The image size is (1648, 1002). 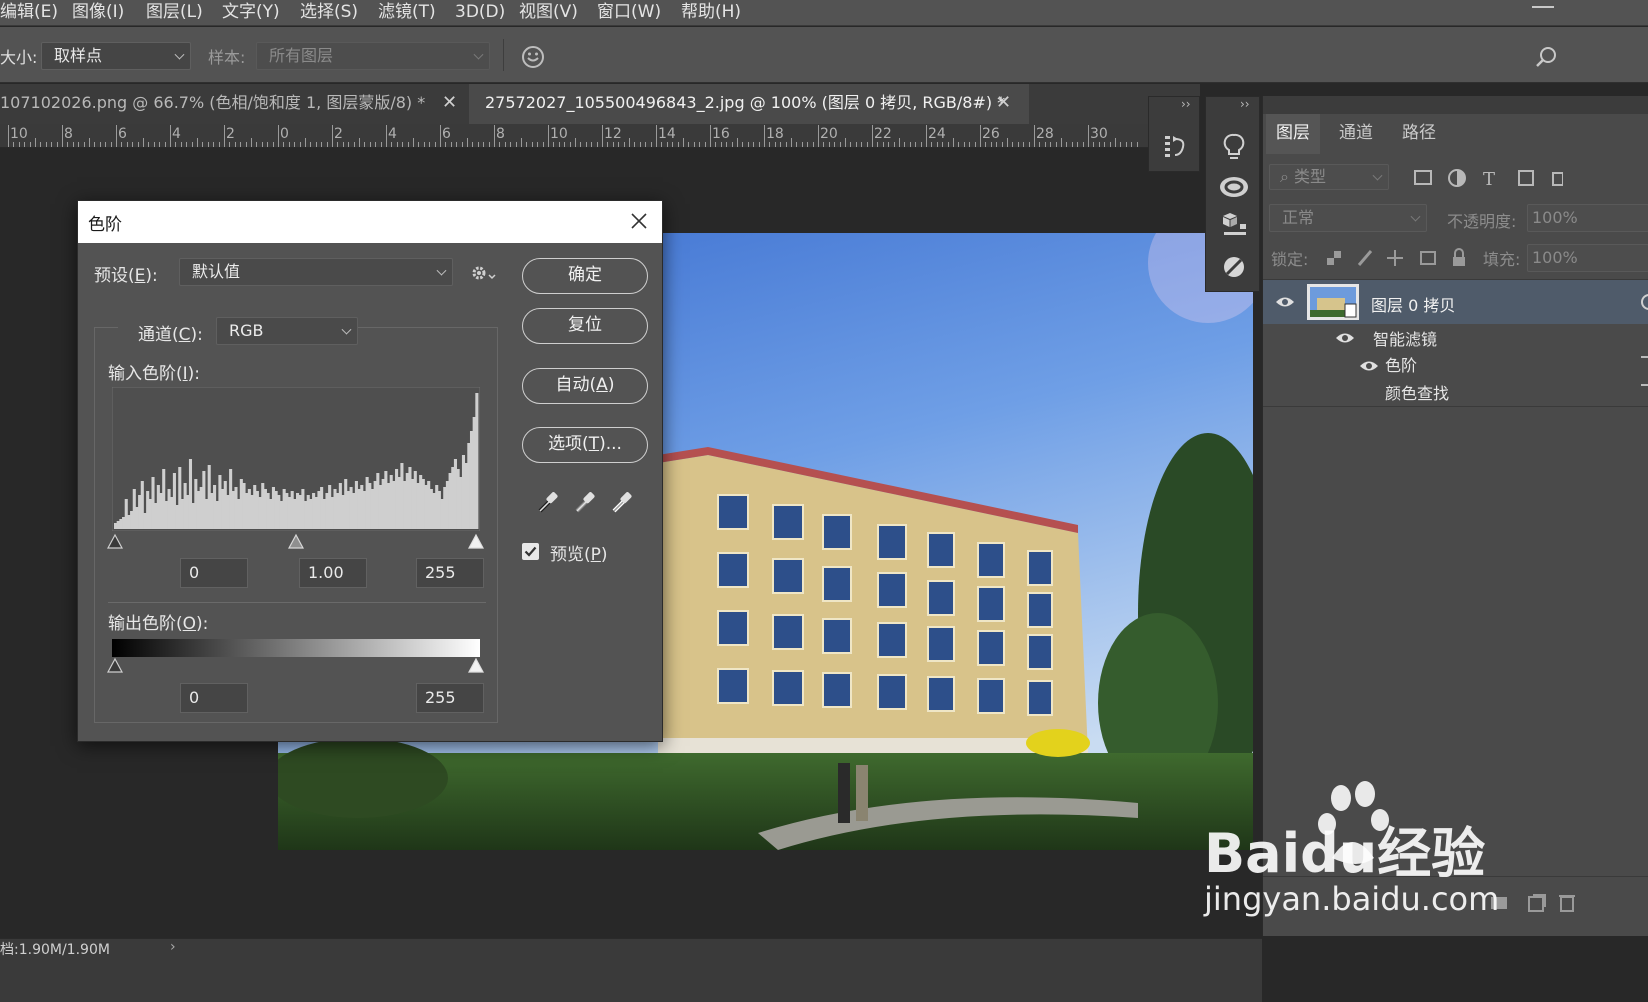 I want to click on menu-help: 帮助(H), so click(x=711, y=13).